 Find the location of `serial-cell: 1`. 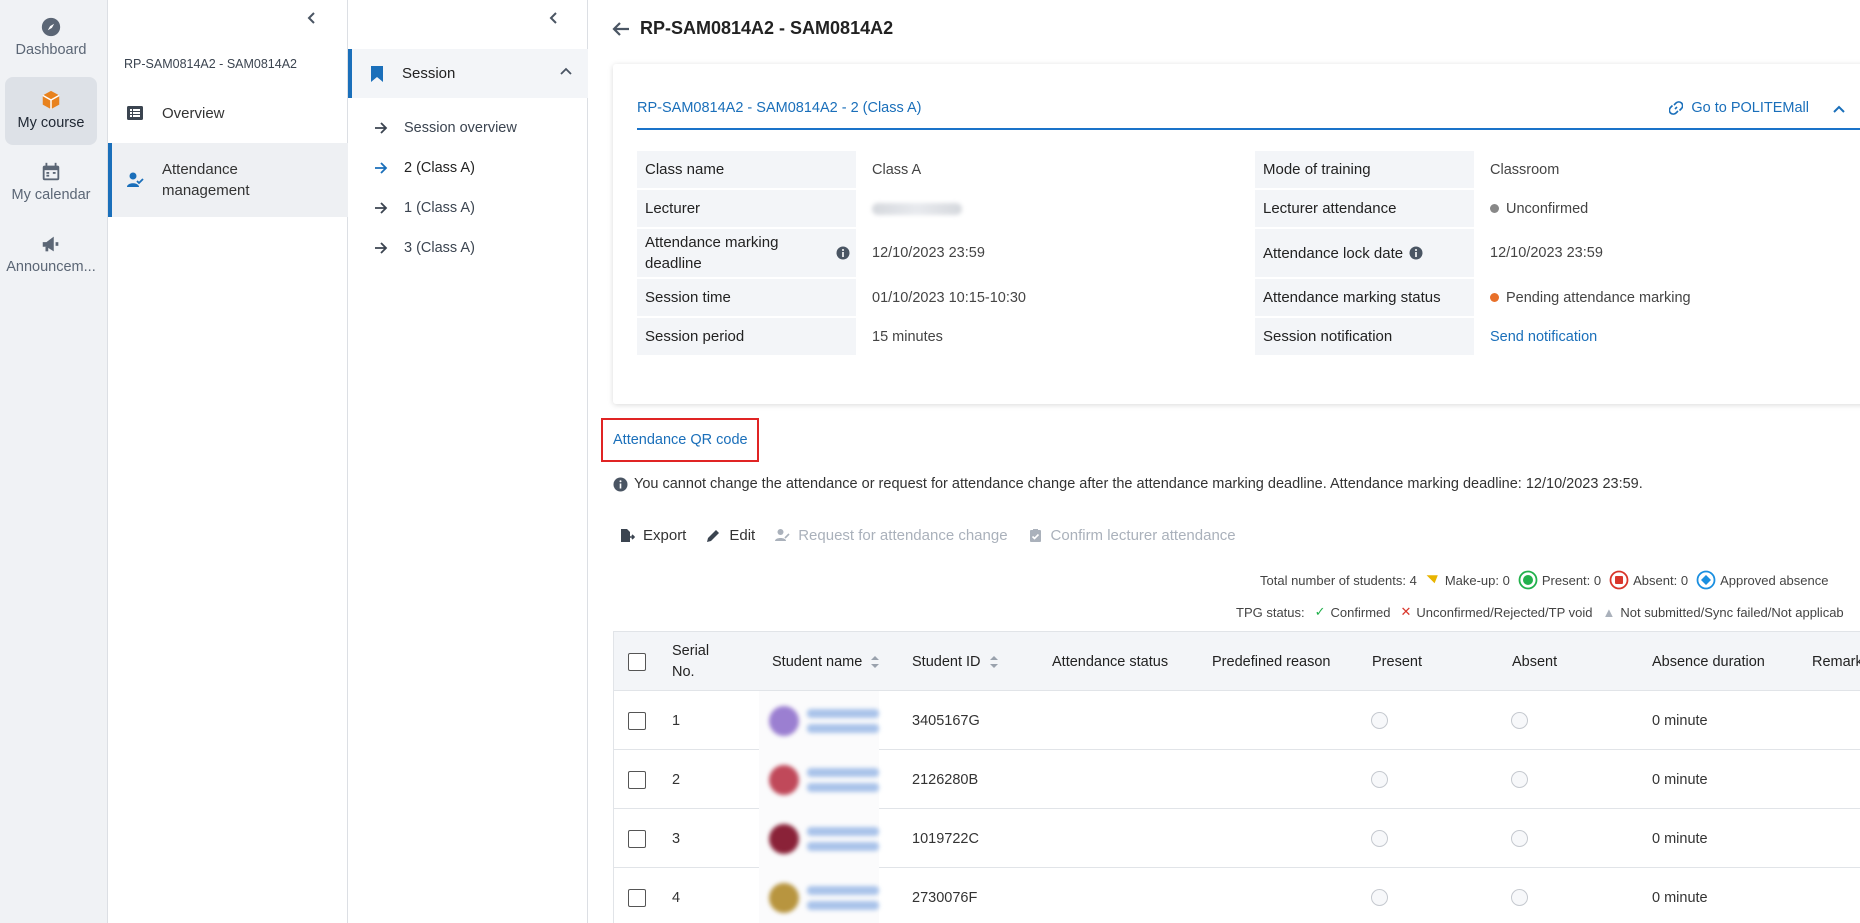

serial-cell: 1 is located at coordinates (676, 720).